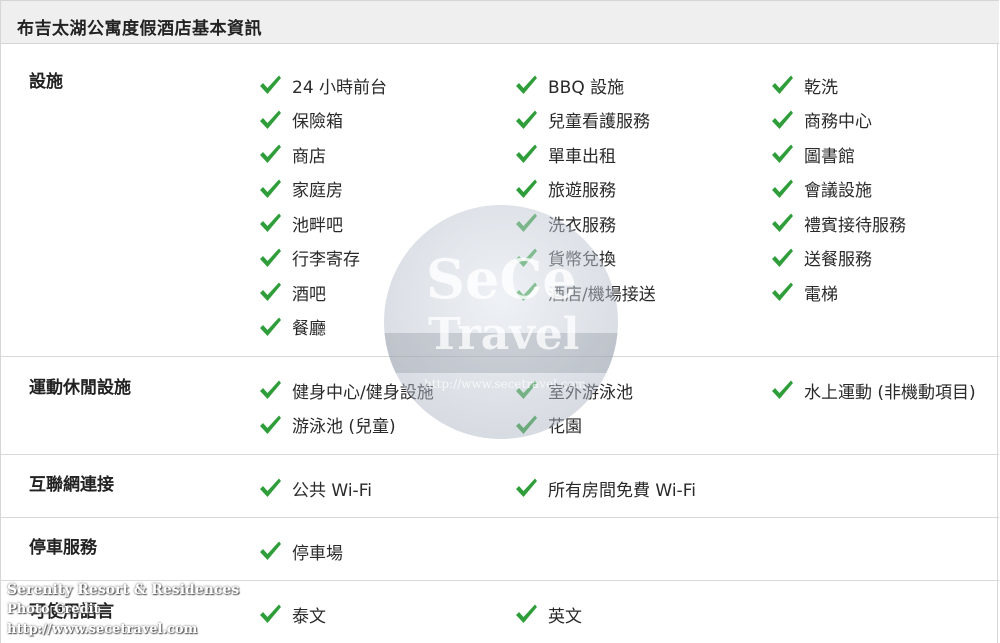  I want to click on amenity-item: 餐廳, so click(292, 327).